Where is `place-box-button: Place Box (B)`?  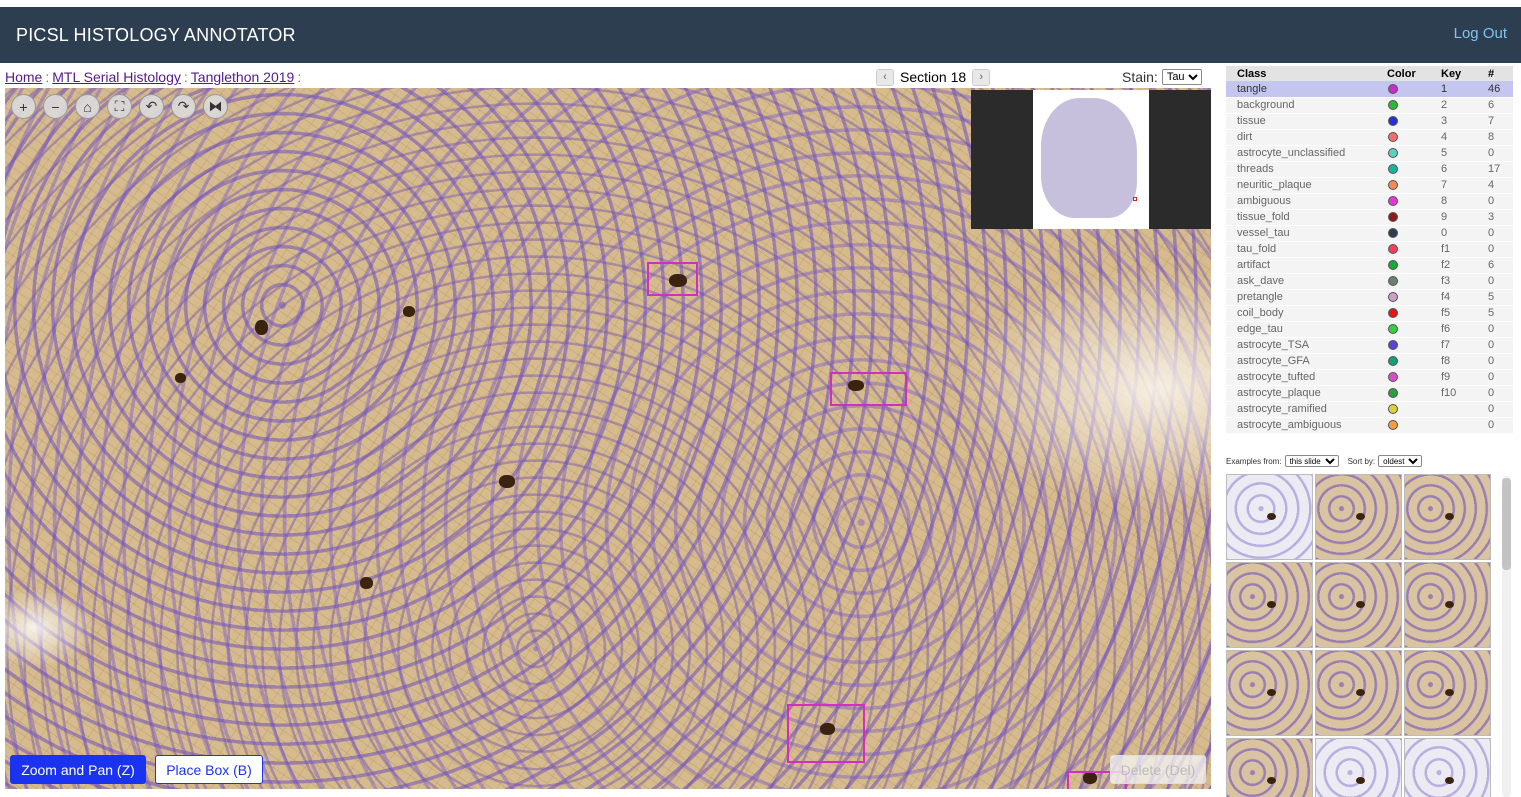 place-box-button: Place Box (B) is located at coordinates (209, 769).